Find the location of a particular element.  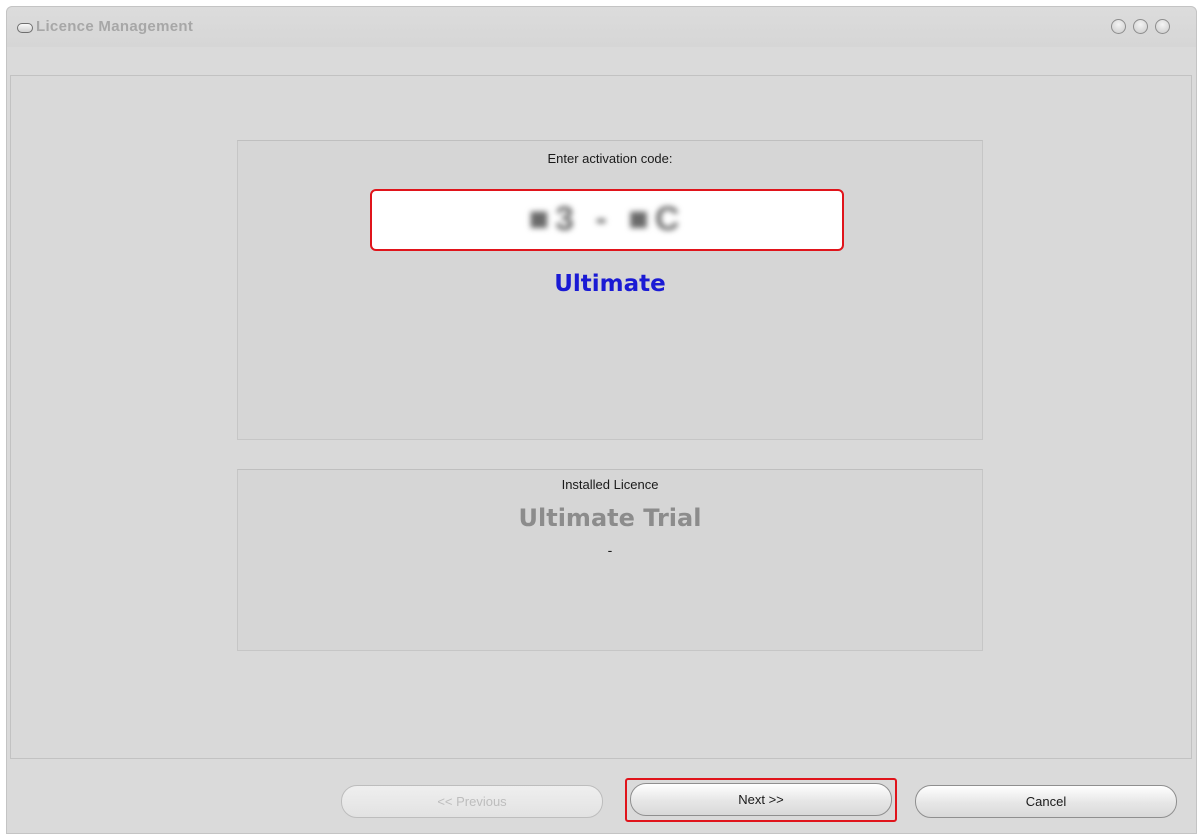

window-menu-icon is located at coordinates (25, 28).